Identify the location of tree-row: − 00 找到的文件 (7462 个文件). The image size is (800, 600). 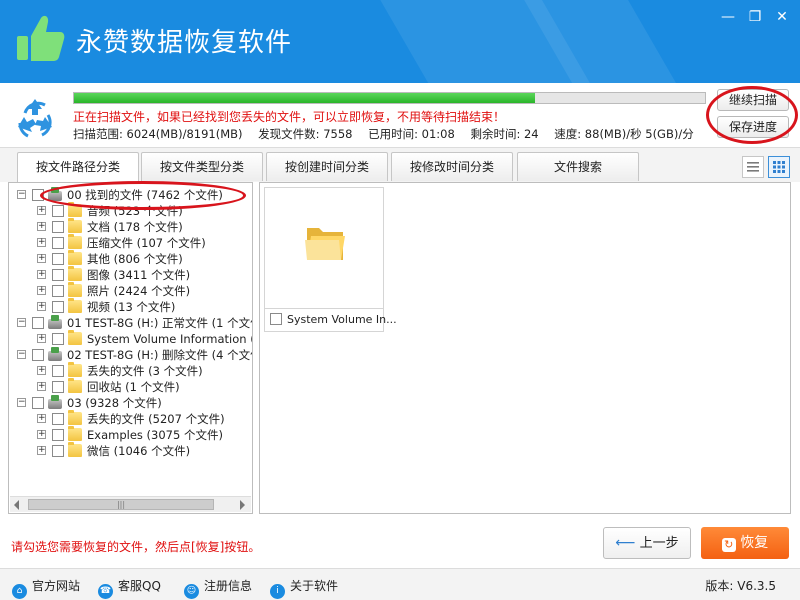
(130, 195).